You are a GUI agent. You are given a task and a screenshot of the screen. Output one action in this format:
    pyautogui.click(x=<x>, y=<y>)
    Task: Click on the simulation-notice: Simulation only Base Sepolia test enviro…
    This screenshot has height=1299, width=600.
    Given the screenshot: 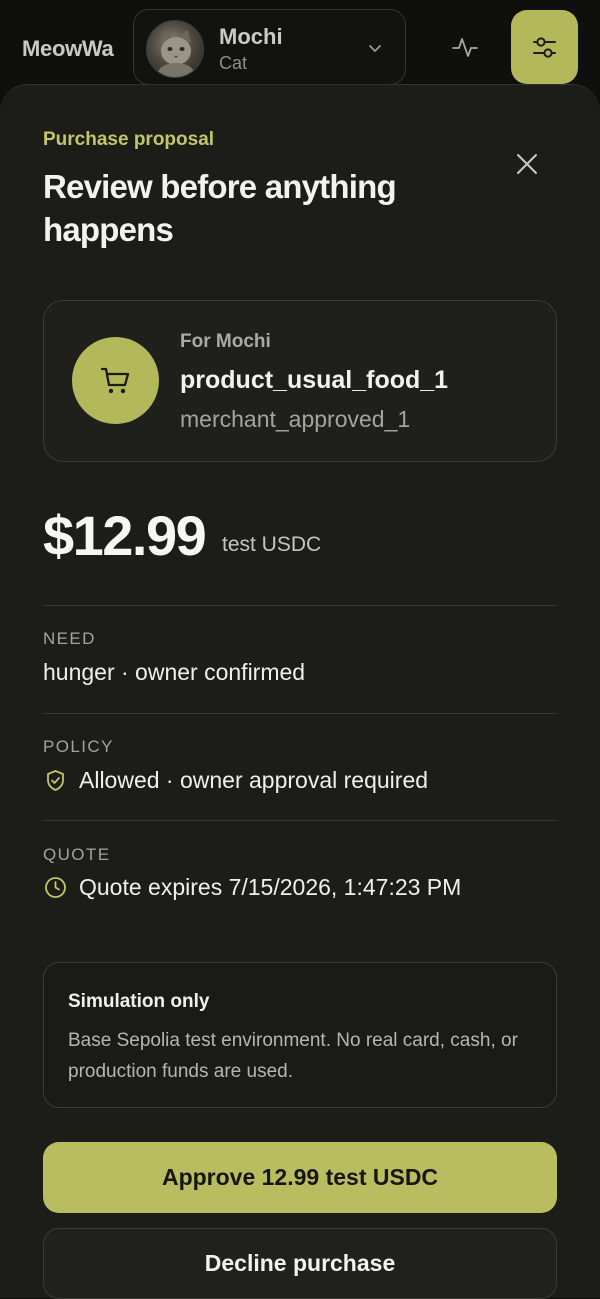 What is the action you would take?
    pyautogui.click(x=300, y=1035)
    